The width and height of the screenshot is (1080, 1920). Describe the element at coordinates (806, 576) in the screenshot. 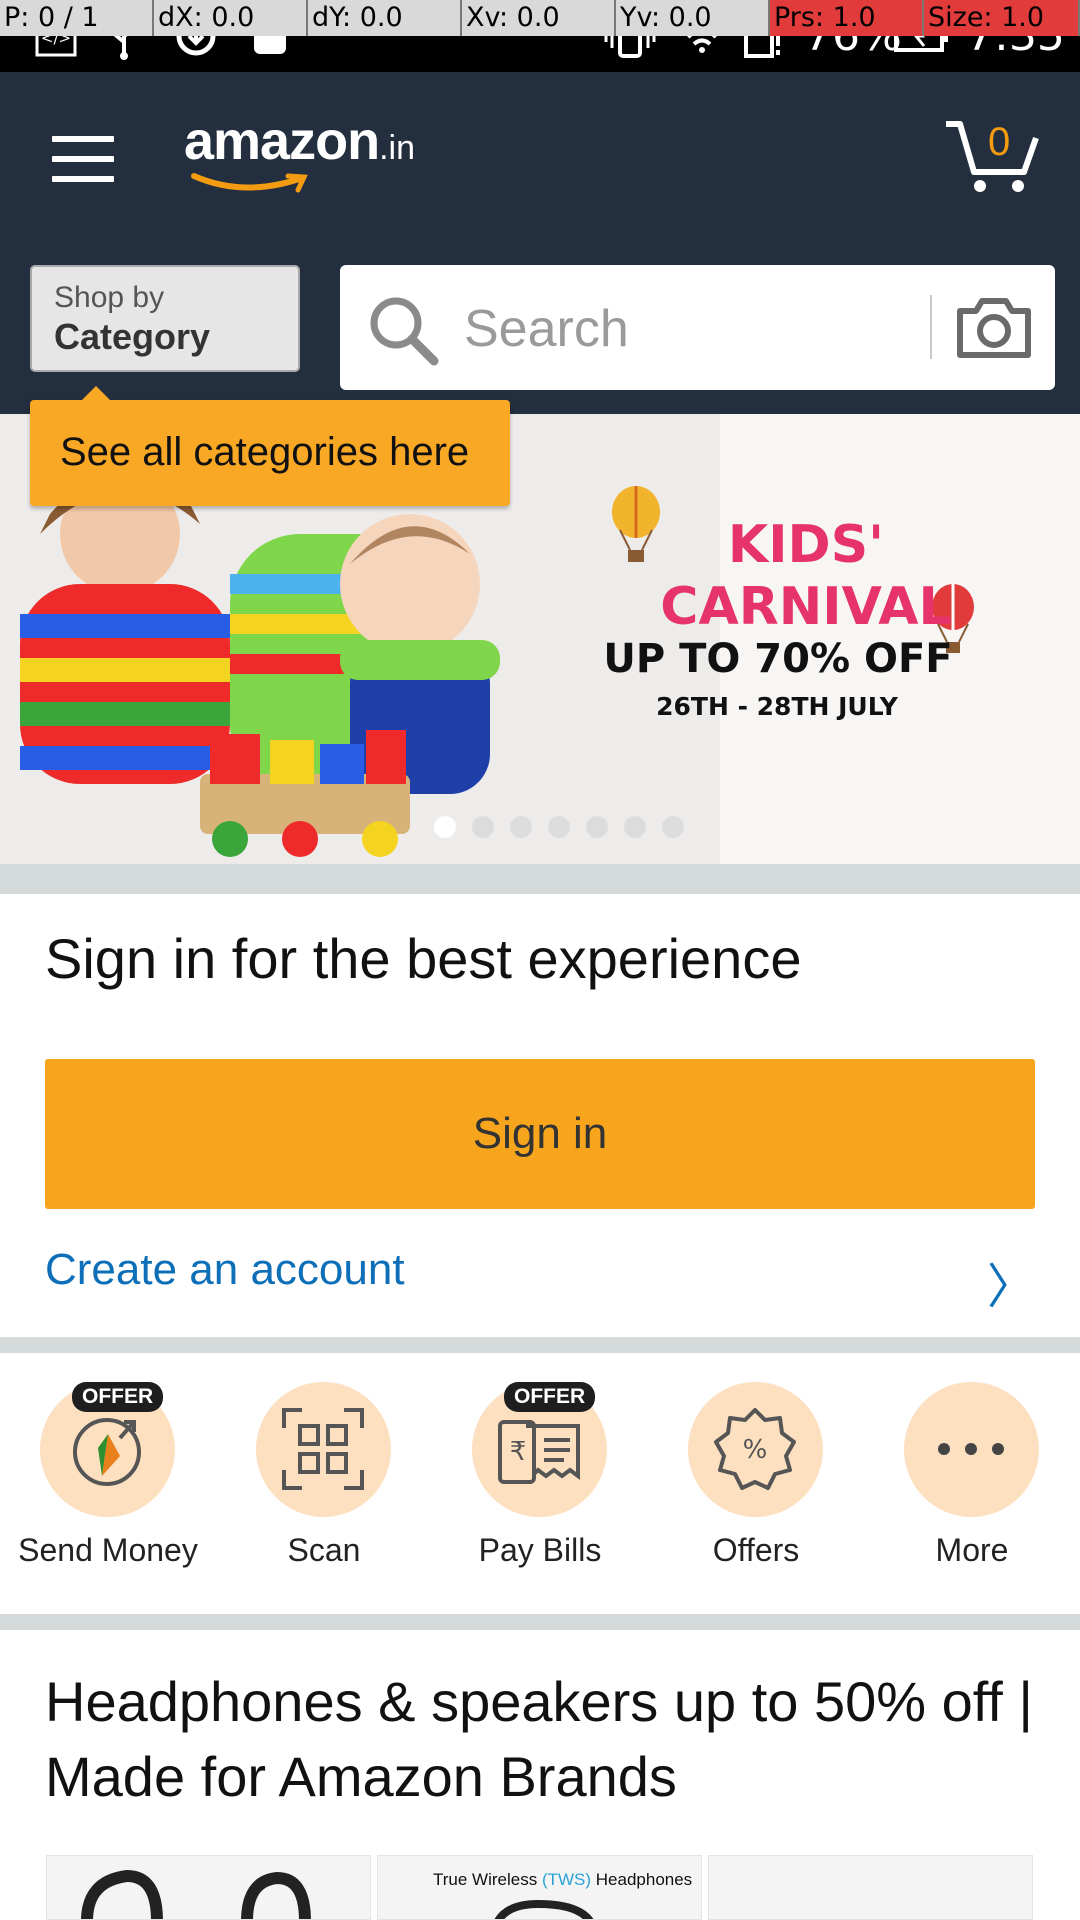

I see `banner-title: KIDS' CARNIVAL` at that location.